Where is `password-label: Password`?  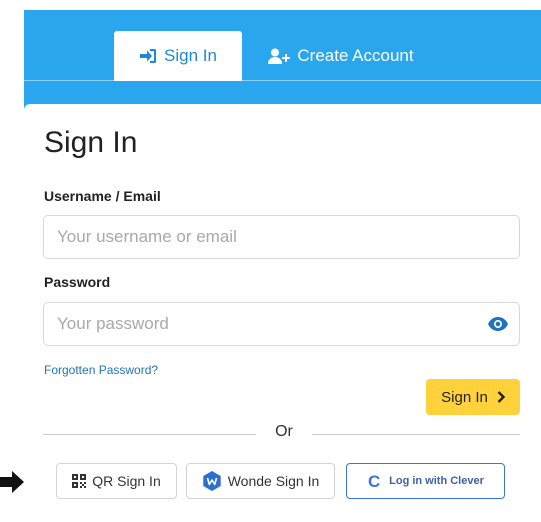
password-label: Password is located at coordinates (77, 282).